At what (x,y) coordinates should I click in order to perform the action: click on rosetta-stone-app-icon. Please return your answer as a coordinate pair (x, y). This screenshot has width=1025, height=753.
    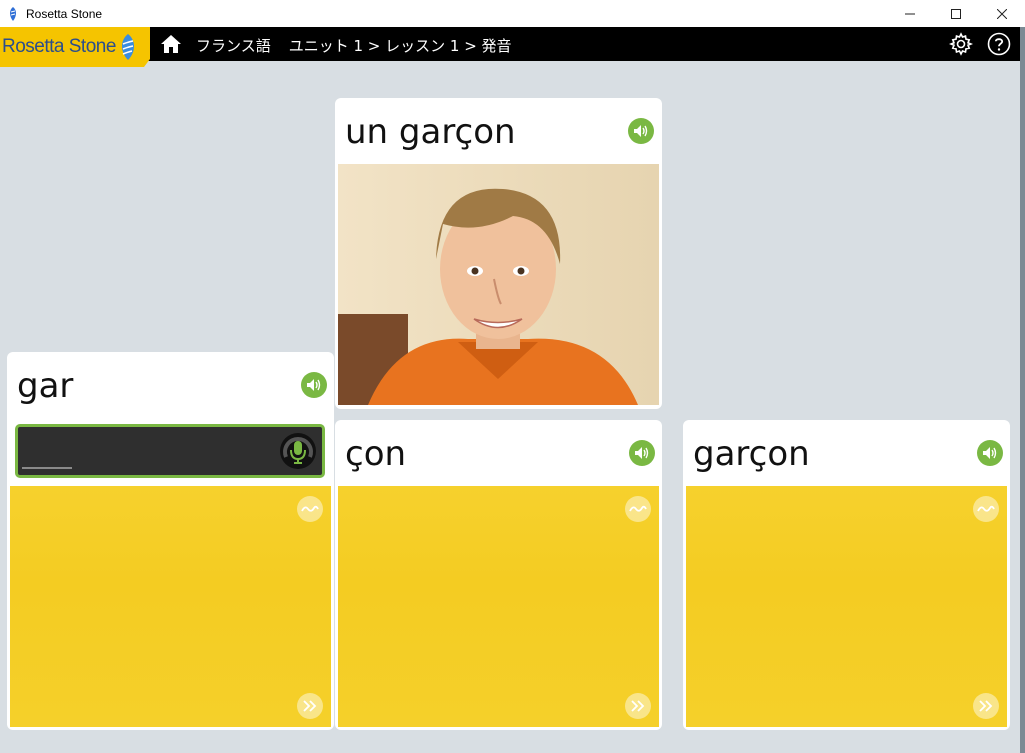
    Looking at the image, I should click on (13, 13).